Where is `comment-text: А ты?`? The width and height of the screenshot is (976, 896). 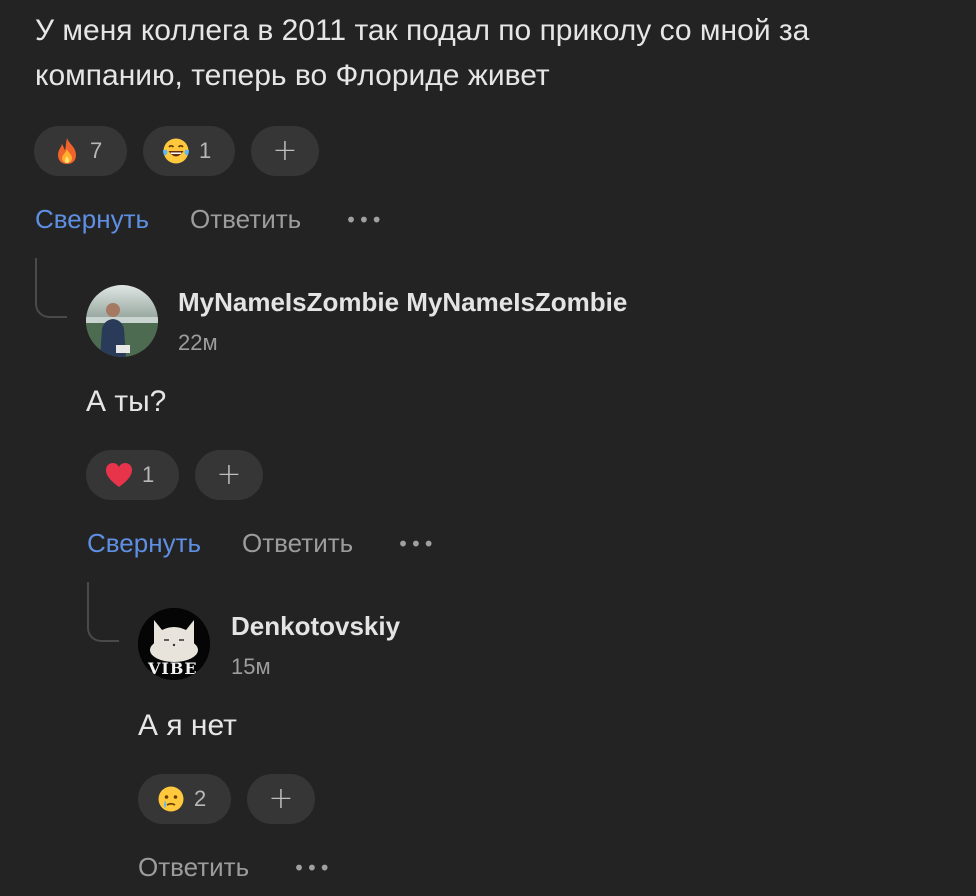 comment-text: А ты? is located at coordinates (126, 401).